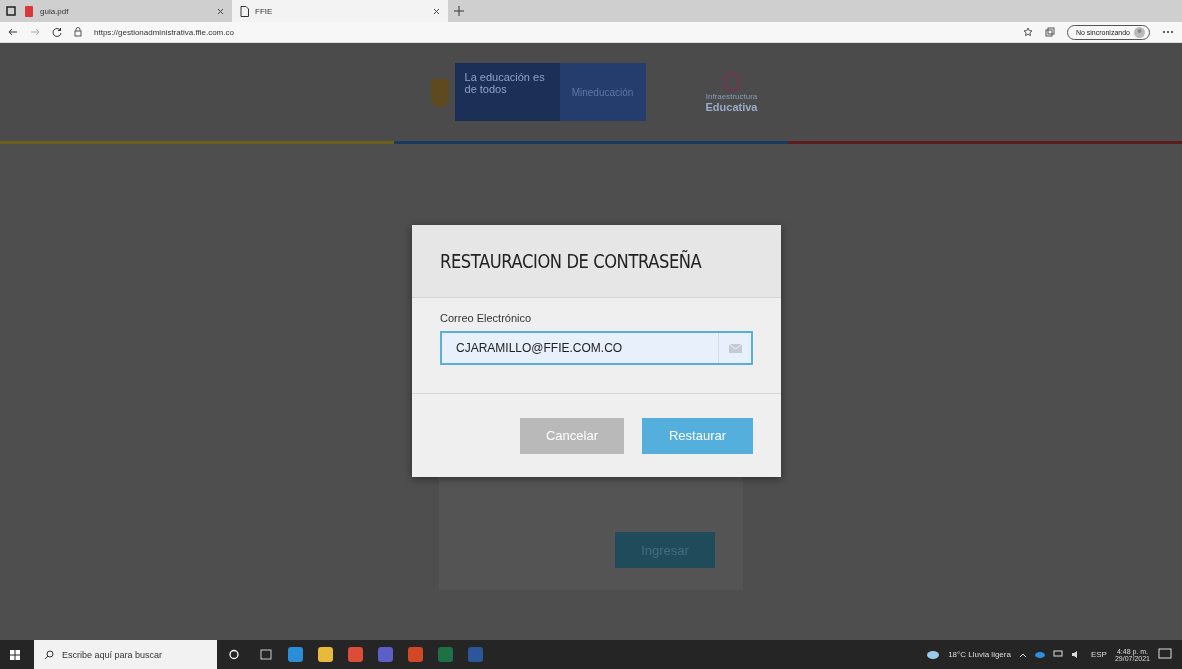  I want to click on language-indicator: ESP, so click(1098, 654).